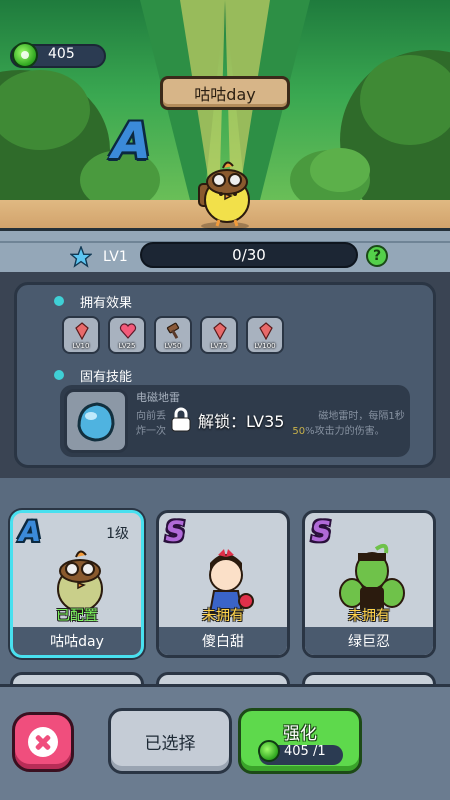 The image size is (450, 800). What do you see at coordinates (225, 488) in the screenshot?
I see `panel-divider` at bounding box center [225, 488].